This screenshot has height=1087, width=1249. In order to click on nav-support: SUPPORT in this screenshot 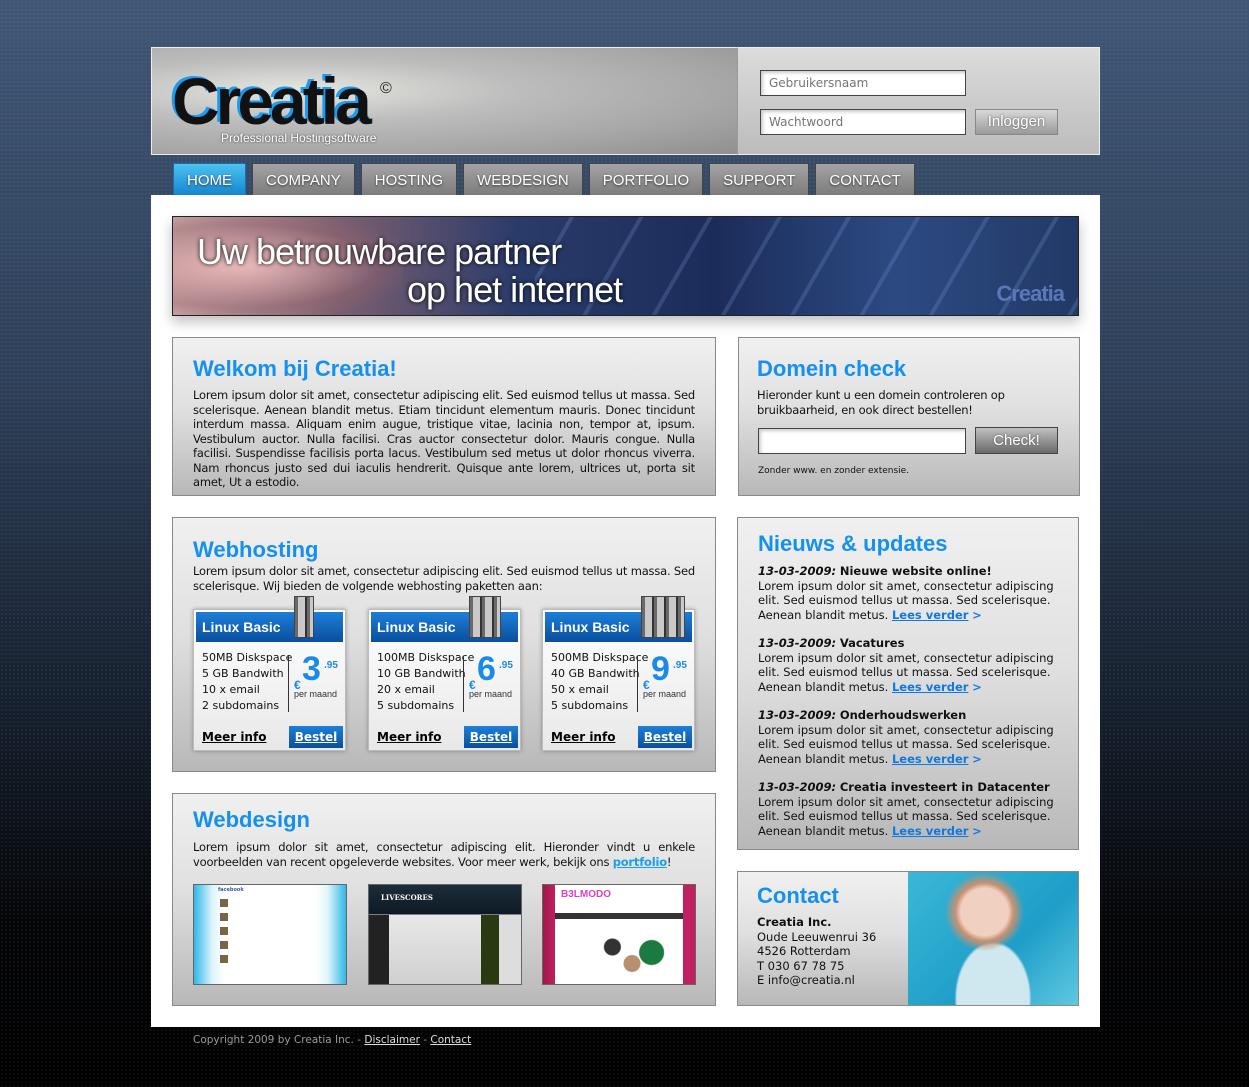, I will do `click(759, 179)`.